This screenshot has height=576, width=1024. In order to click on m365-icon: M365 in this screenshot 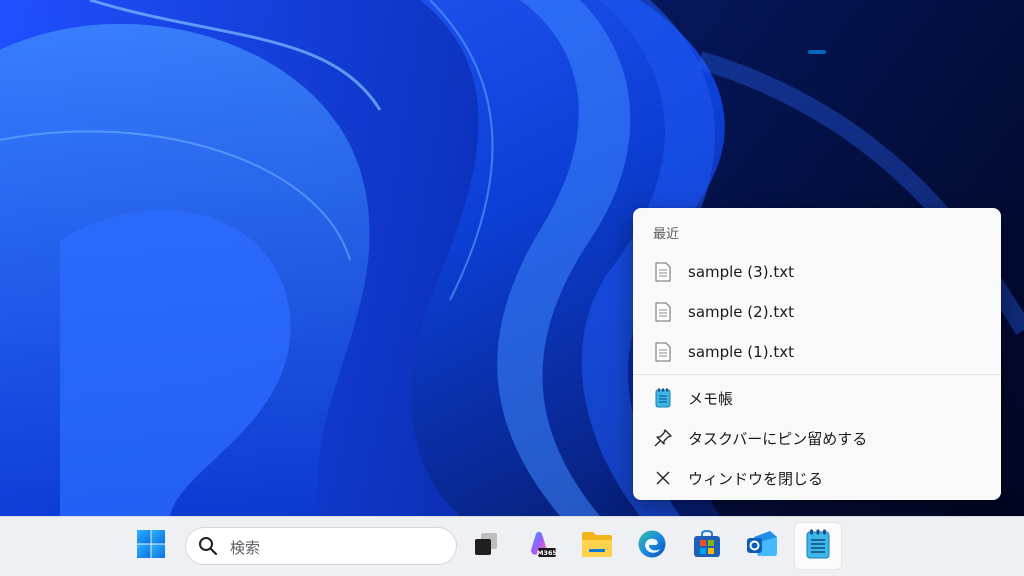, I will do `click(541, 546)`.